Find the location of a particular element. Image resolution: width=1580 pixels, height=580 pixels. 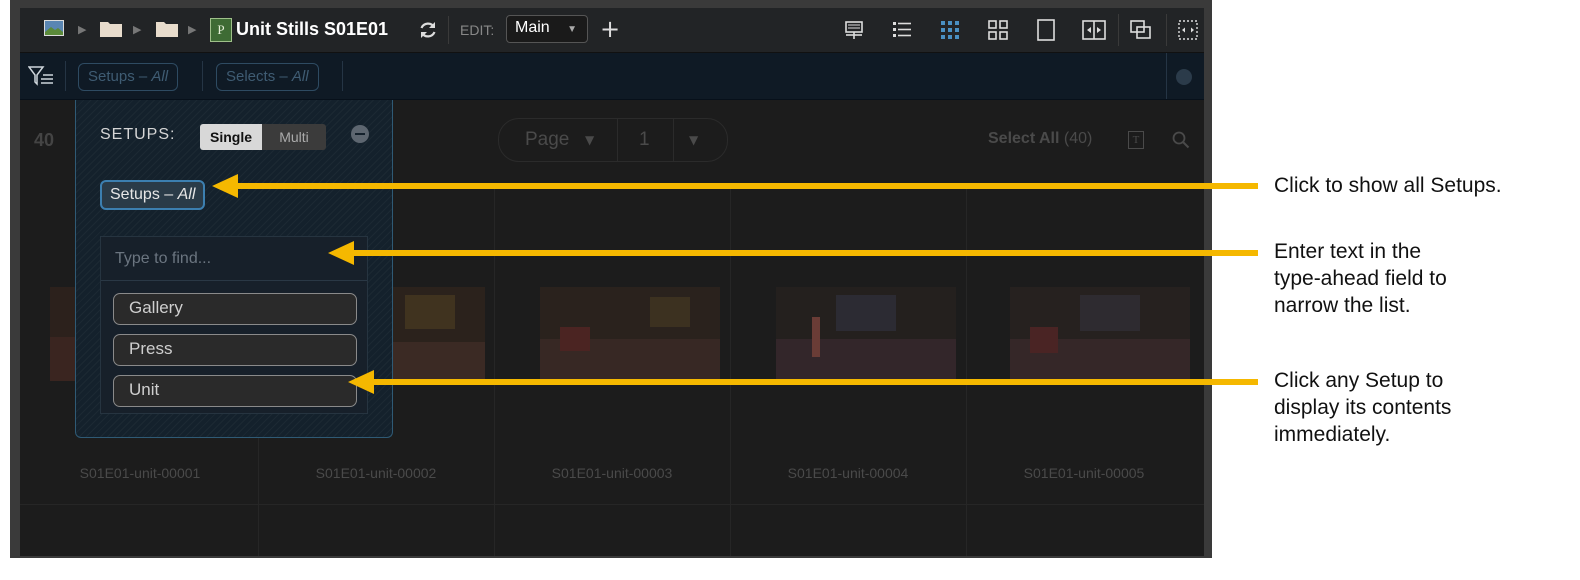

setup-option: Unit is located at coordinates (235, 391).